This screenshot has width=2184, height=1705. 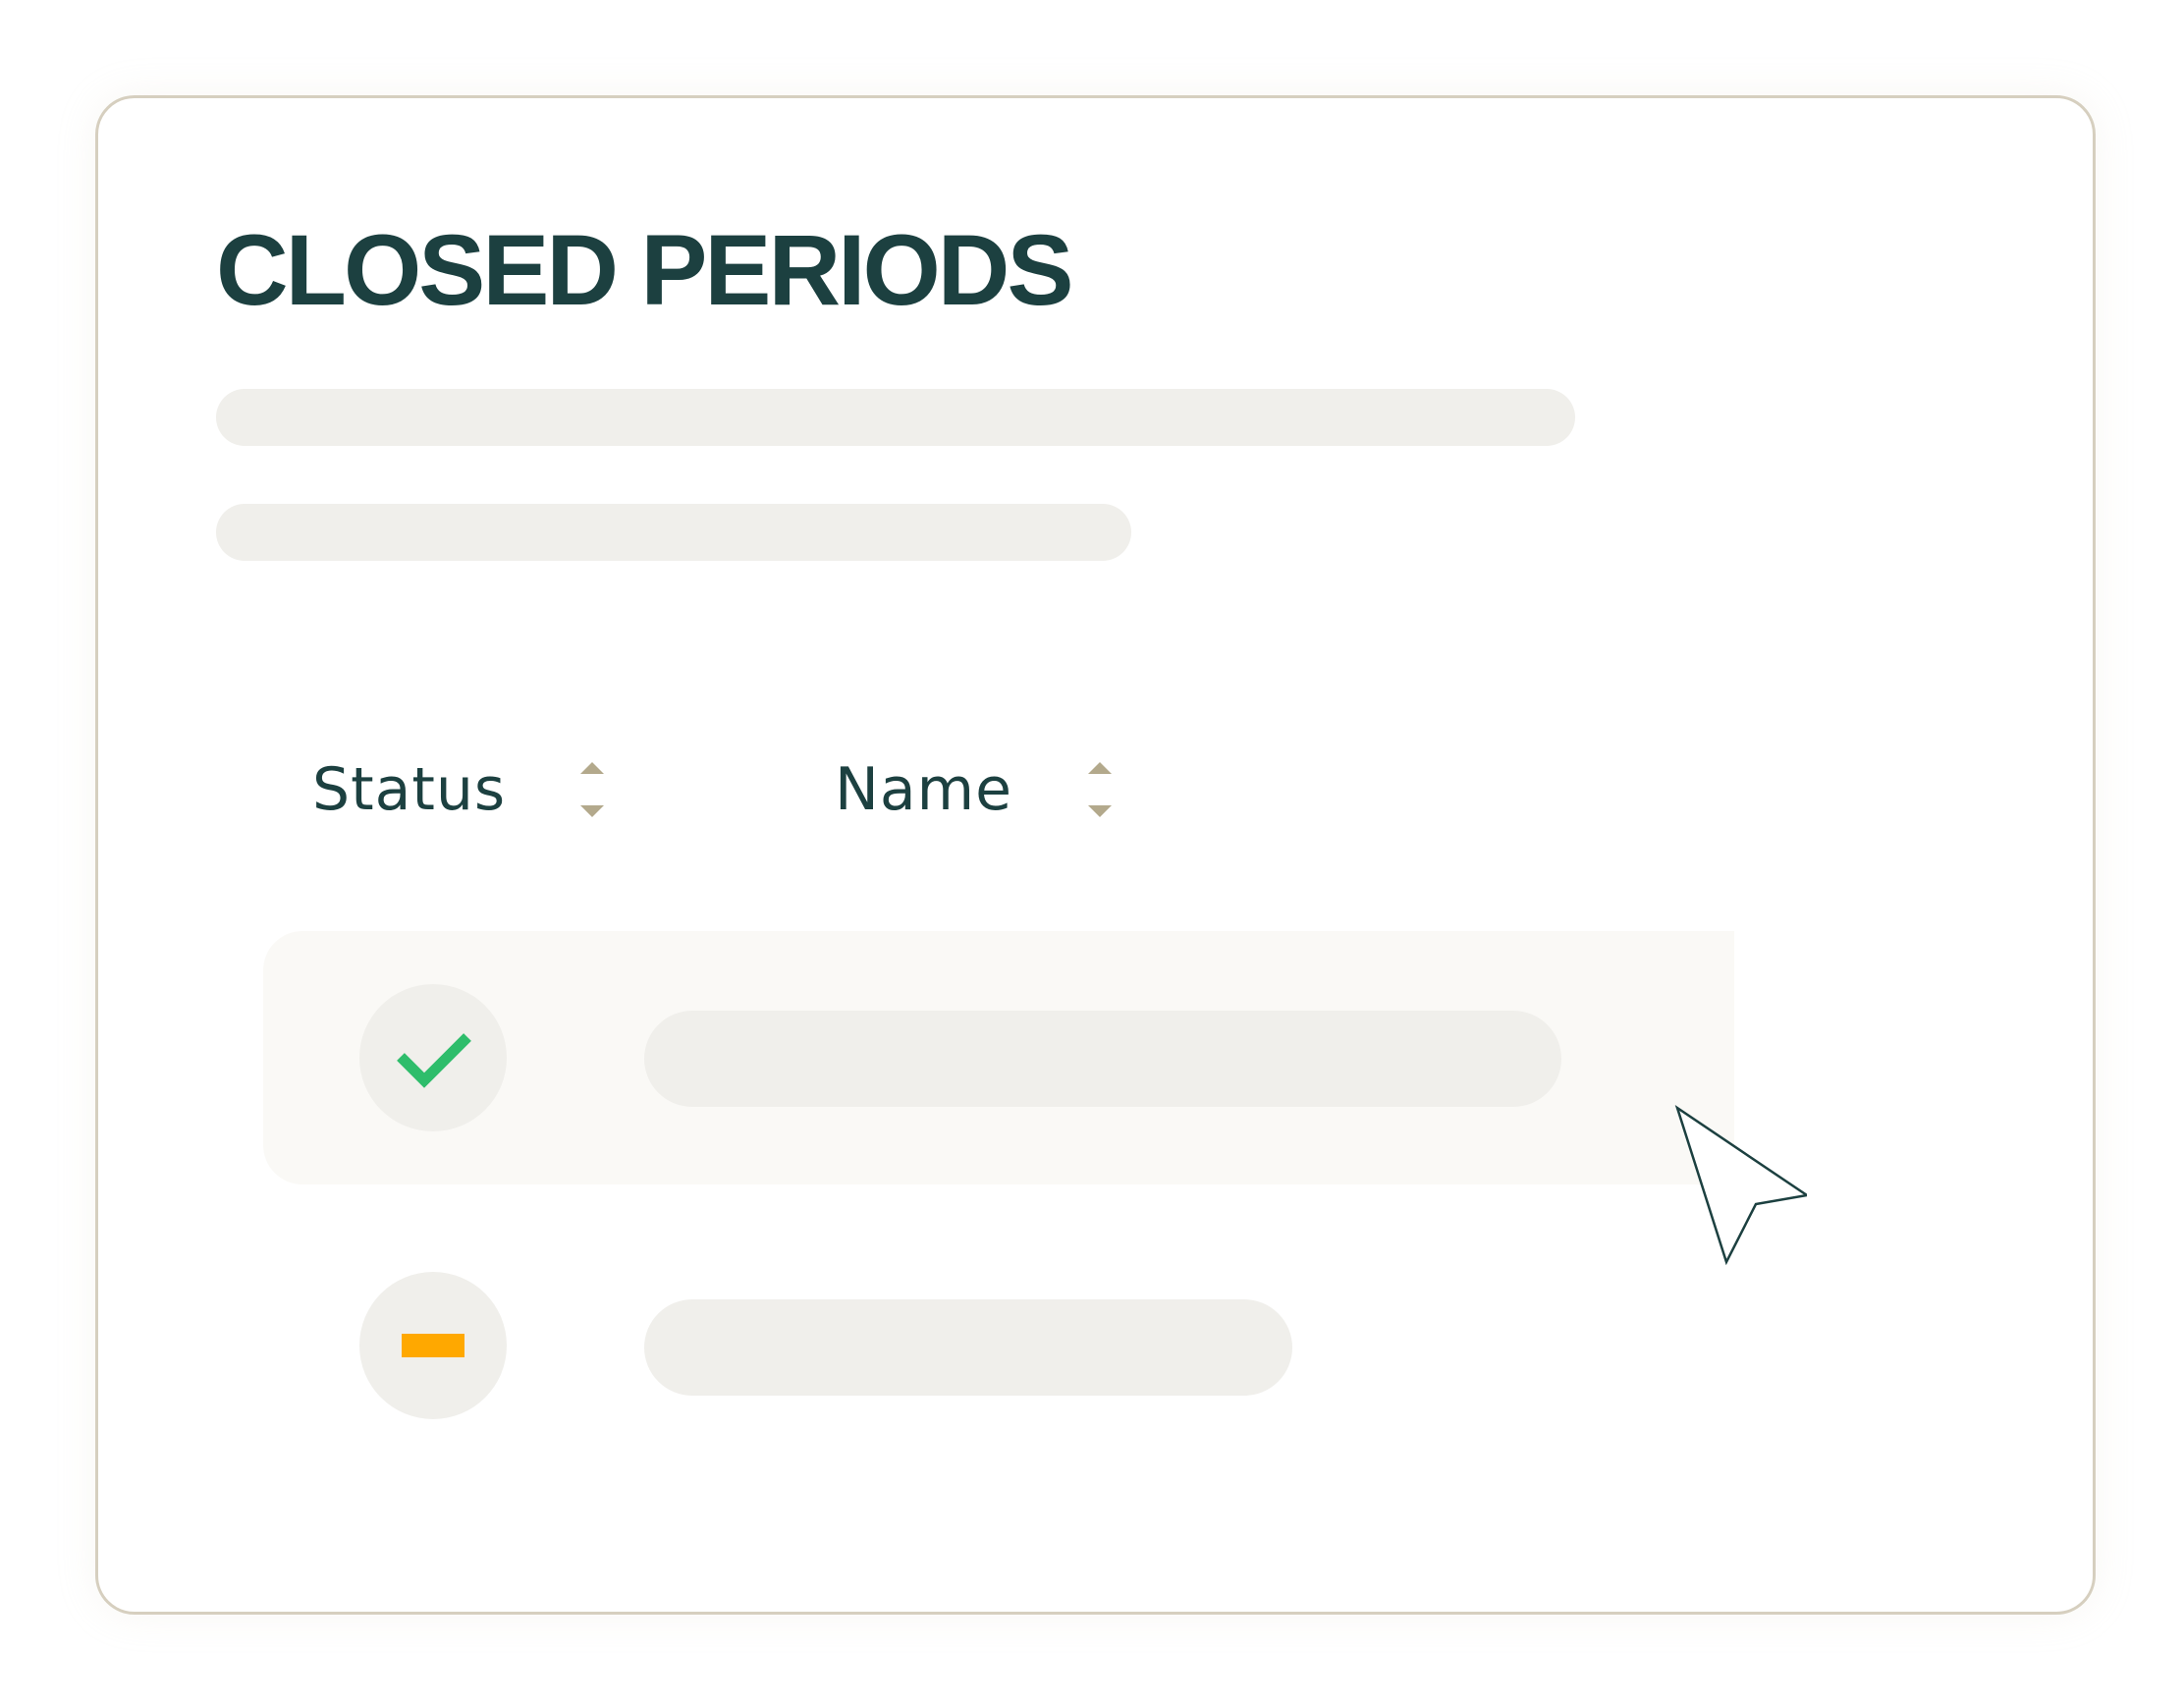 I want to click on column-header-status: Status, so click(x=458, y=789).